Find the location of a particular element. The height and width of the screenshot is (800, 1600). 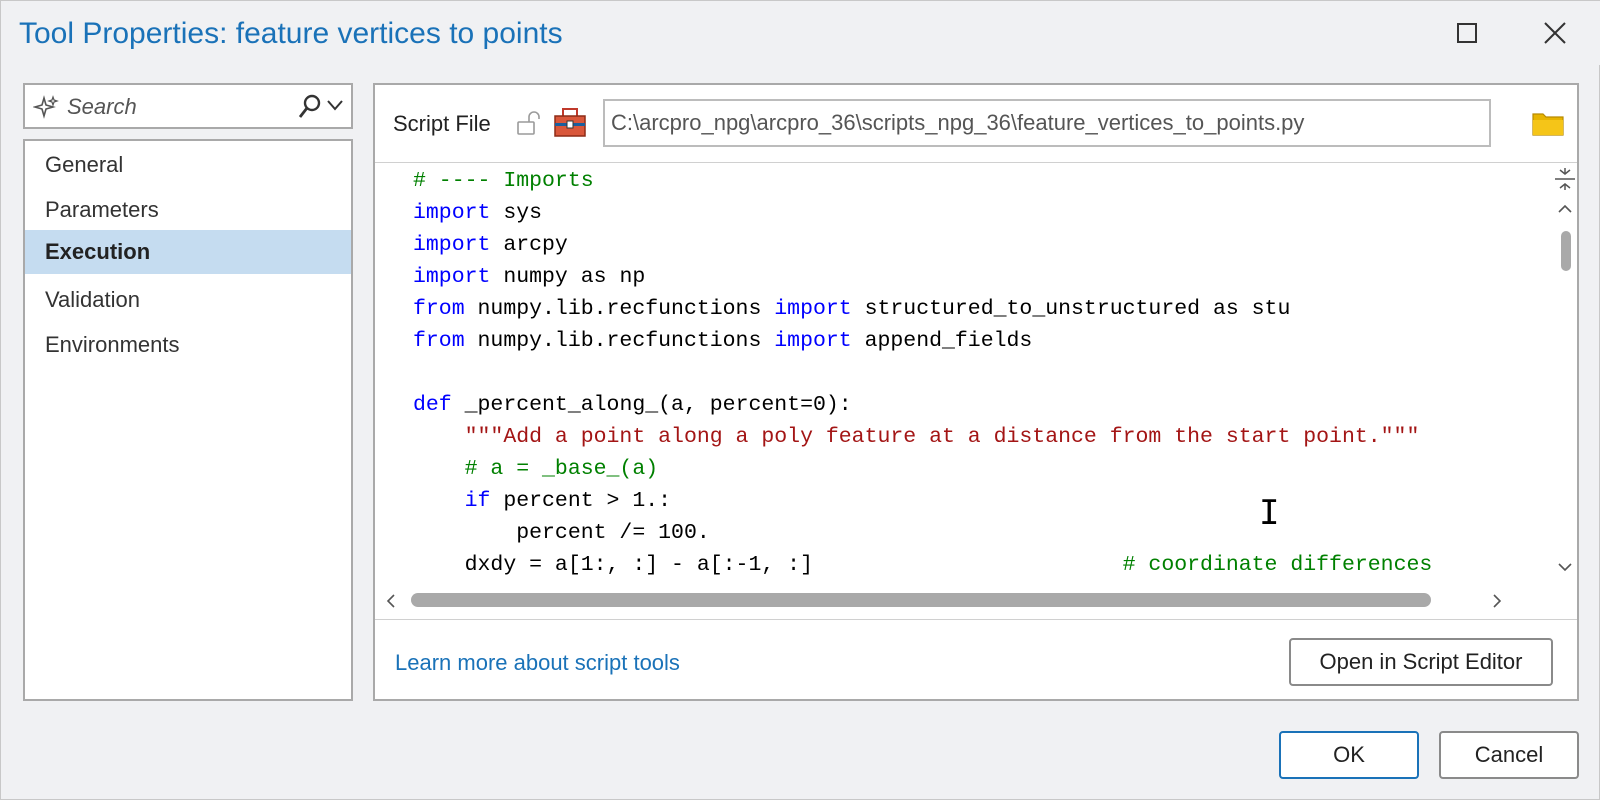

vertical-scrollbar is located at coordinates (1565, 380).